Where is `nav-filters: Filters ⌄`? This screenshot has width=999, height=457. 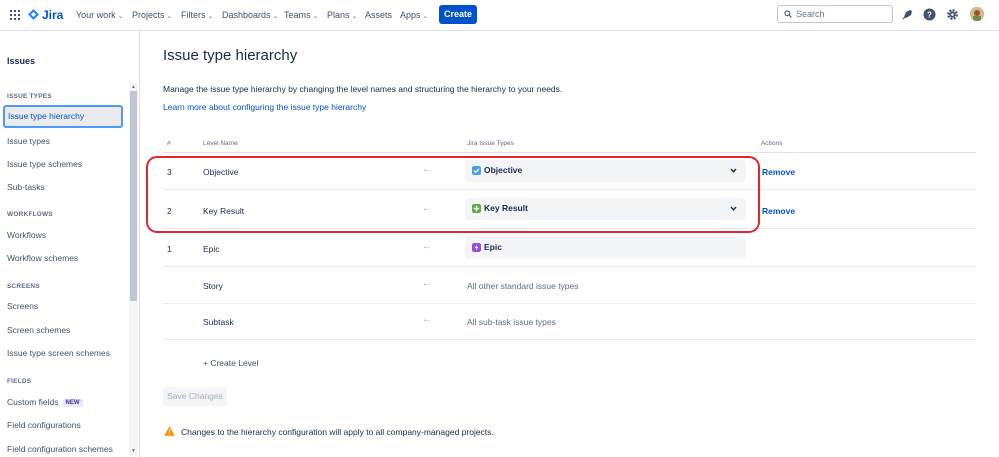 nav-filters: Filters ⌄ is located at coordinates (197, 15).